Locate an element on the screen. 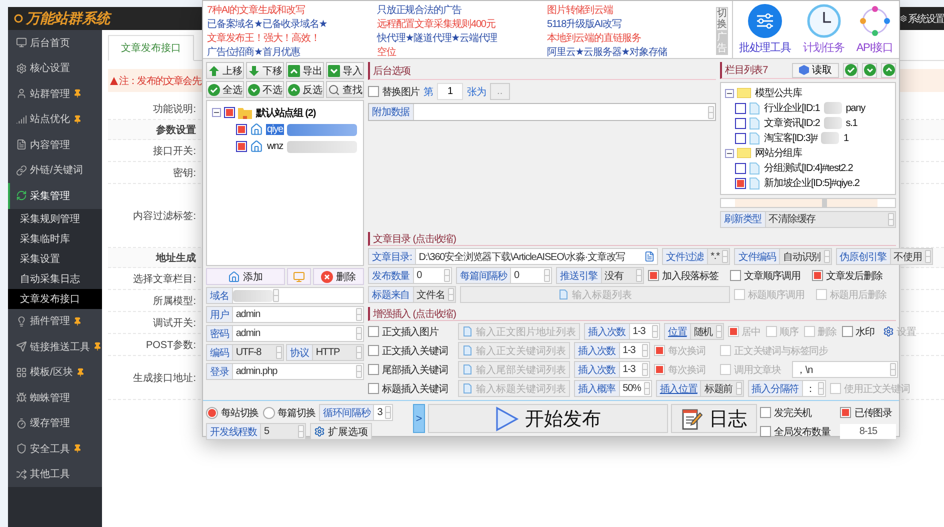 Image resolution: width=944 pixels, height=527 pixels. ad-link: 广告位招商★首月优惠 is located at coordinates (292, 52).